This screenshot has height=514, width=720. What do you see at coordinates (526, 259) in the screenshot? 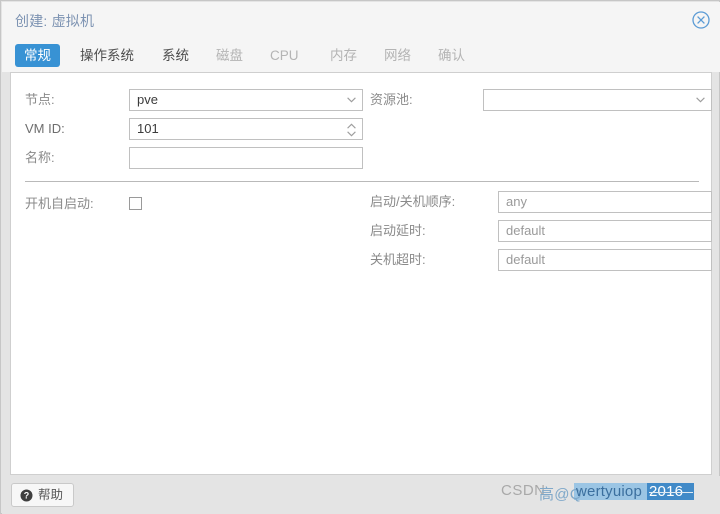
I see `shutdown-timeout-value: default` at bounding box center [526, 259].